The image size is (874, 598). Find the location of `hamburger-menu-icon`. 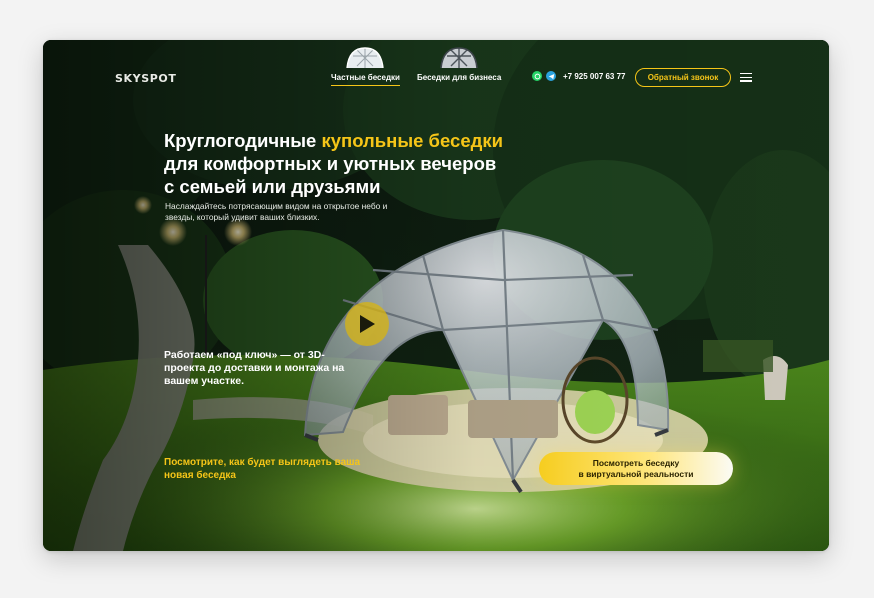

hamburger-menu-icon is located at coordinates (746, 77).